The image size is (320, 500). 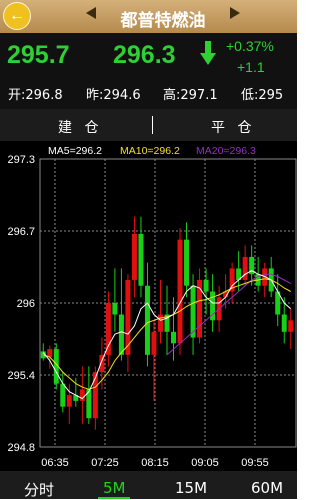 I want to click on x-tick-label: 06:35, so click(x=55, y=463).